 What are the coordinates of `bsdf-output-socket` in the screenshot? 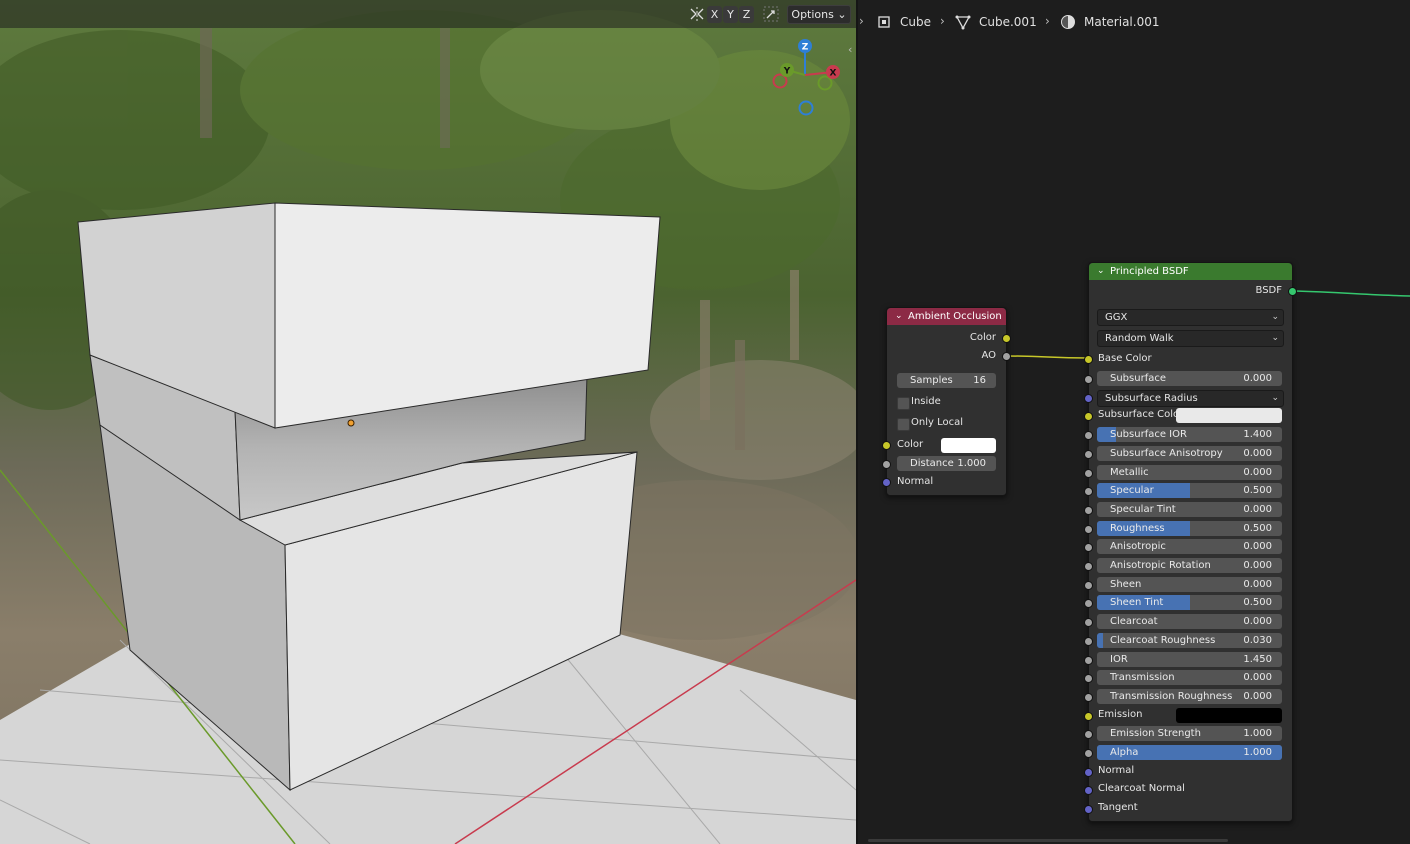 It's located at (1292, 291).